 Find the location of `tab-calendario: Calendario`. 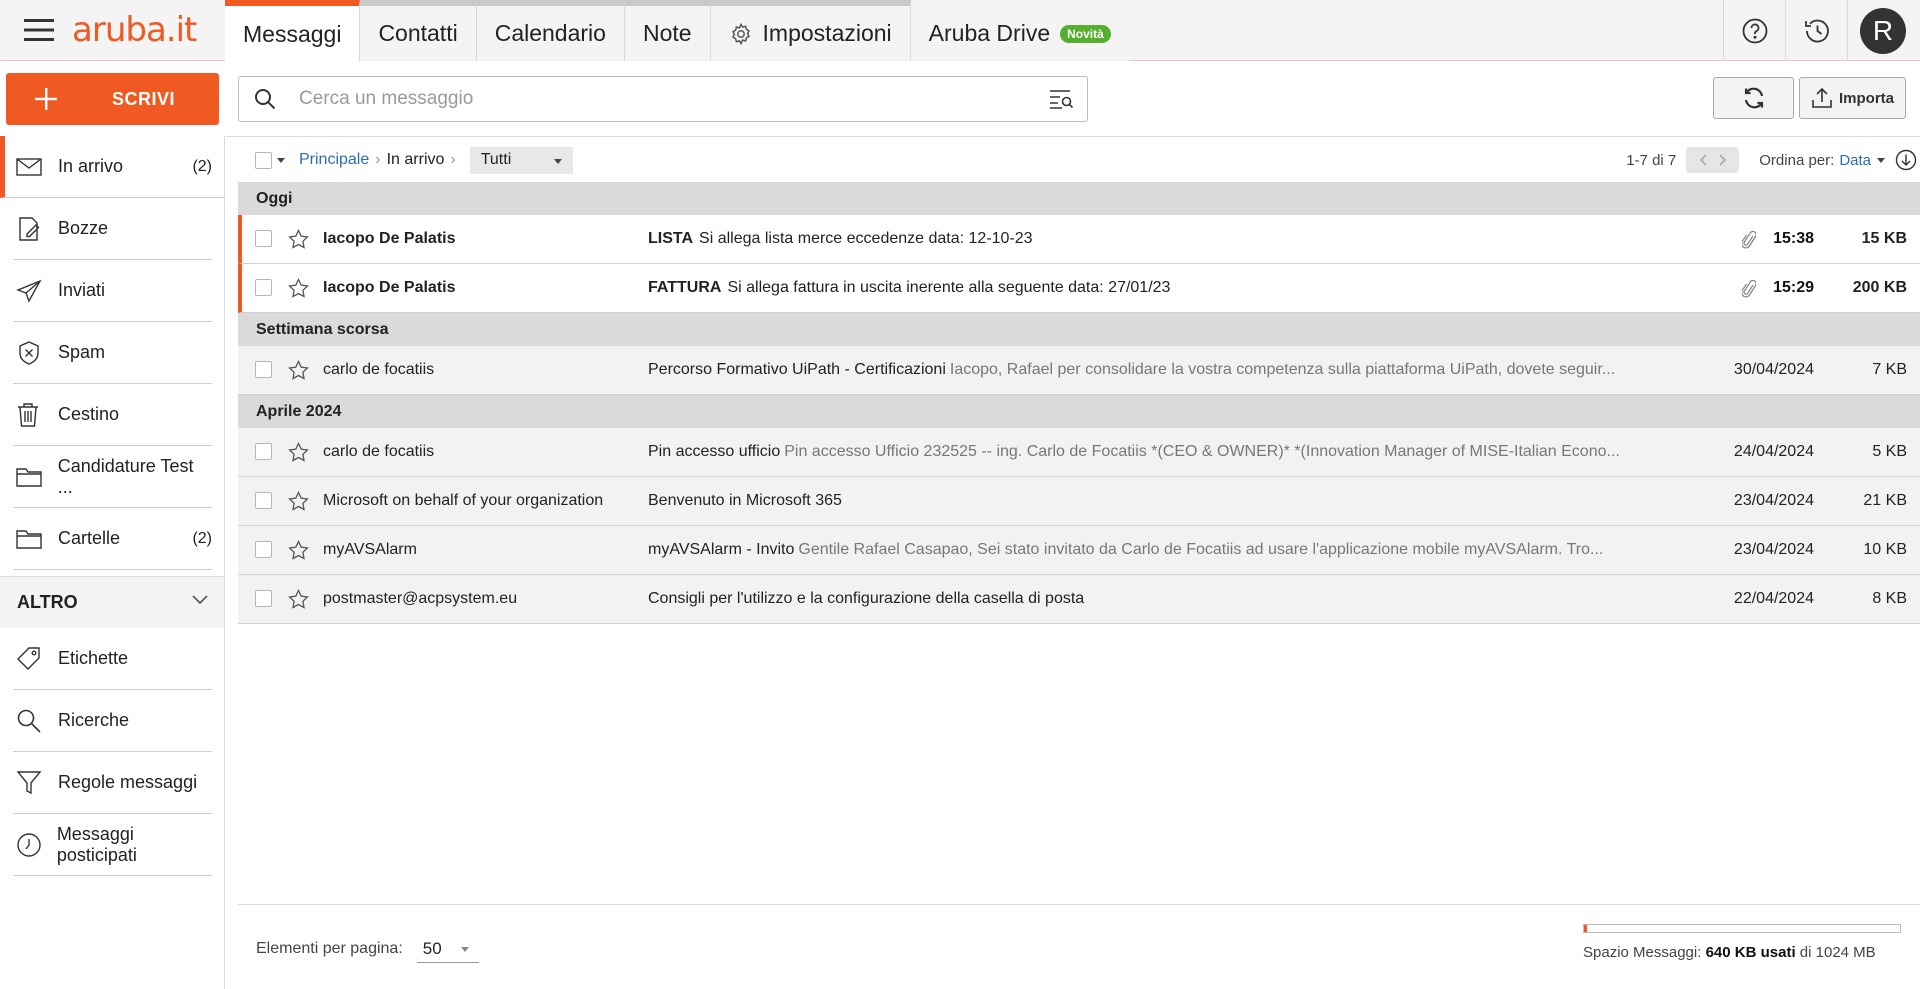

tab-calendario: Calendario is located at coordinates (550, 30).